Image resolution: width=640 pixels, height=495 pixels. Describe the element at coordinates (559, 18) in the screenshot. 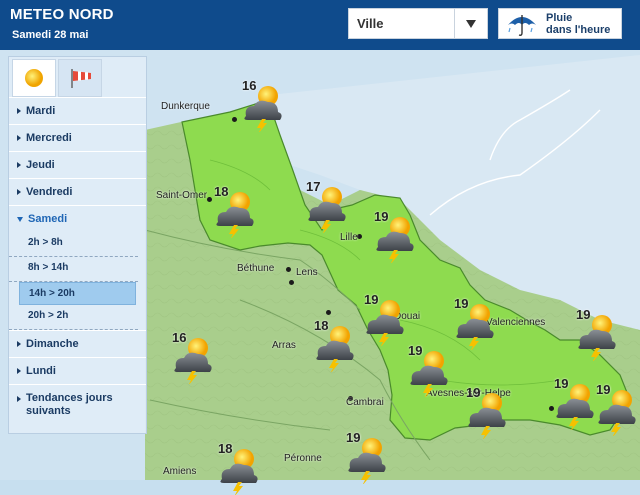

I see `rain-label-line1: Pluie` at that location.